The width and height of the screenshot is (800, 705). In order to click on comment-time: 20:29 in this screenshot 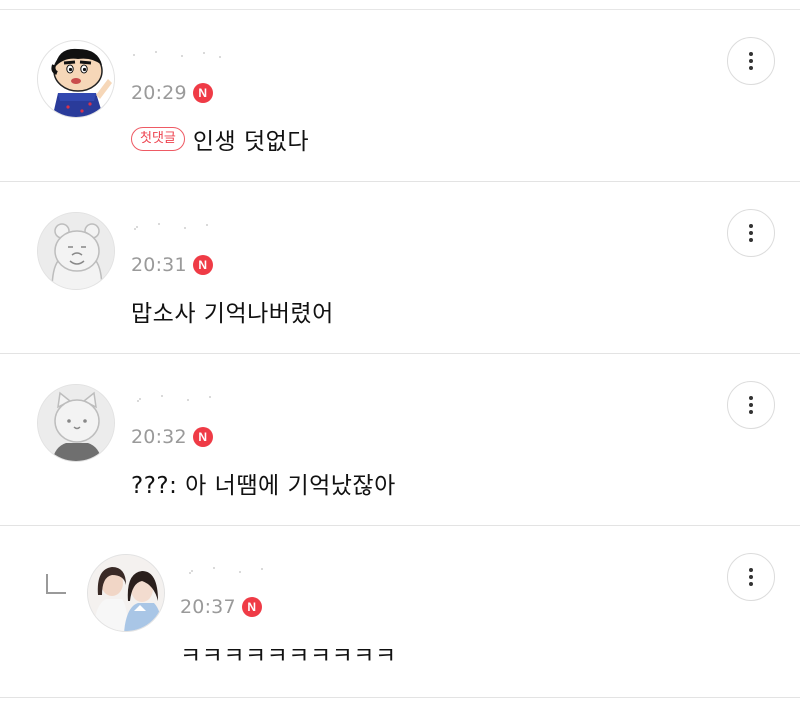, I will do `click(159, 93)`.